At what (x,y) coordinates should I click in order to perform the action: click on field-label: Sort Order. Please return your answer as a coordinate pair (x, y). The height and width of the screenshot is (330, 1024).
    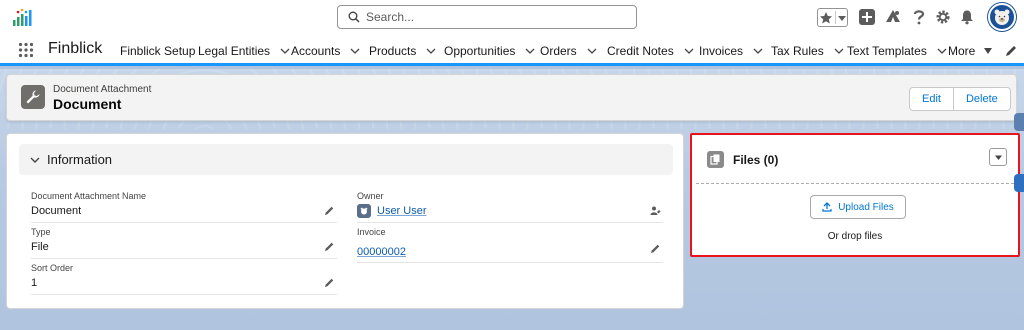
    Looking at the image, I should click on (52, 268).